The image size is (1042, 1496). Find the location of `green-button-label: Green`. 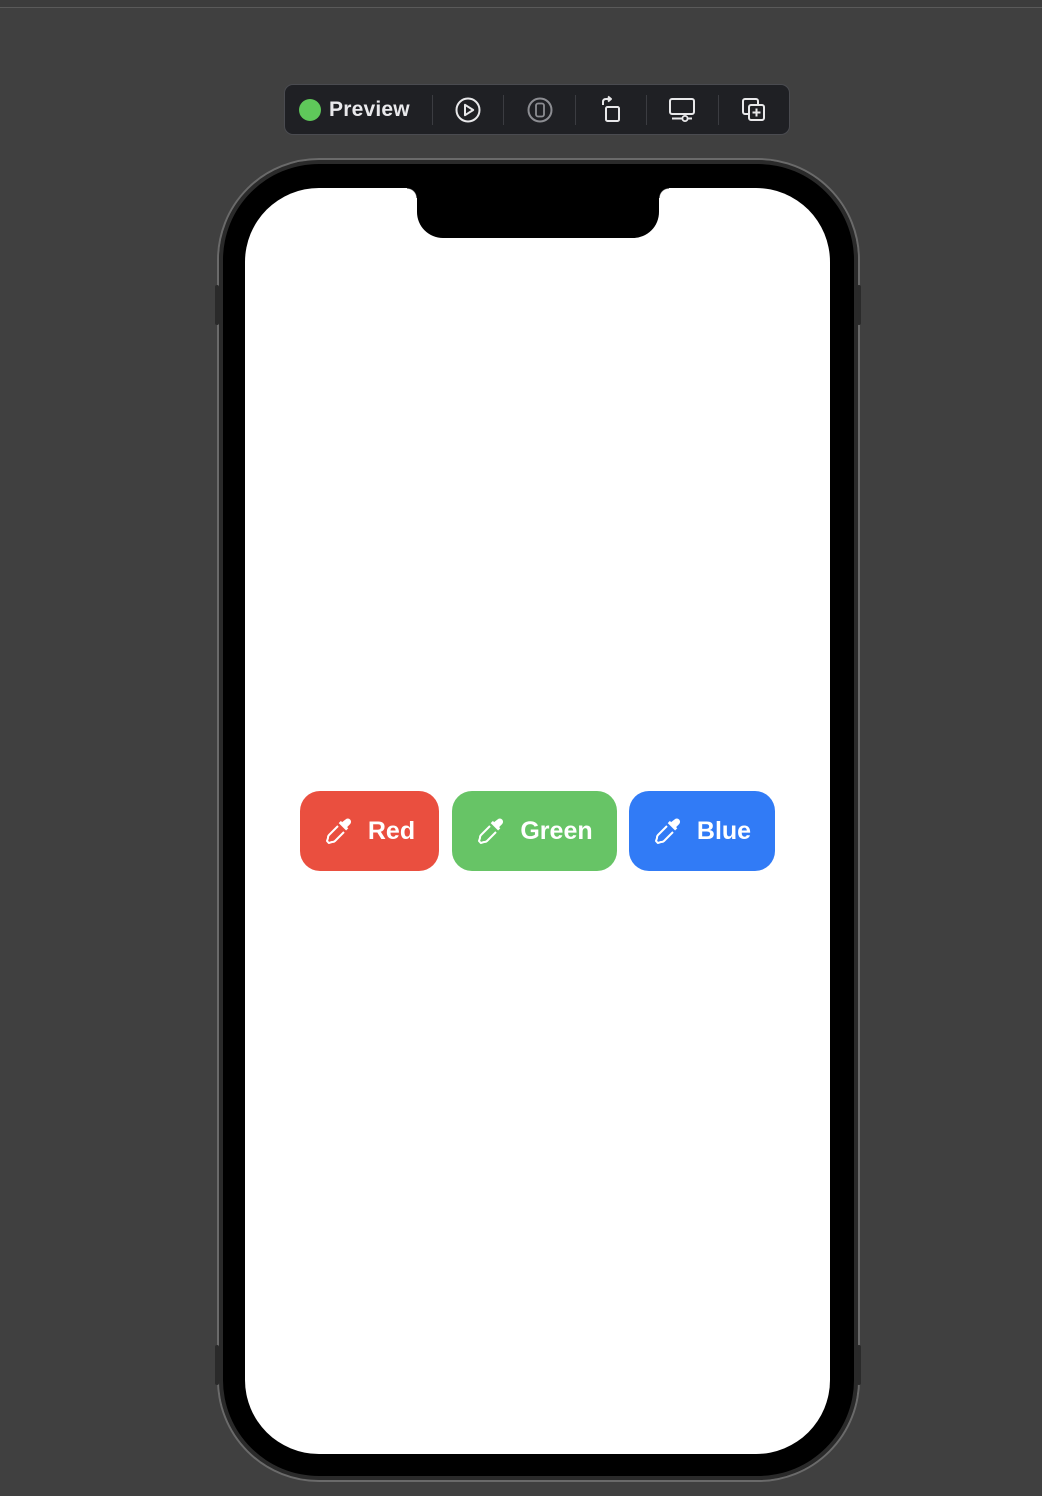

green-button-label: Green is located at coordinates (556, 830).